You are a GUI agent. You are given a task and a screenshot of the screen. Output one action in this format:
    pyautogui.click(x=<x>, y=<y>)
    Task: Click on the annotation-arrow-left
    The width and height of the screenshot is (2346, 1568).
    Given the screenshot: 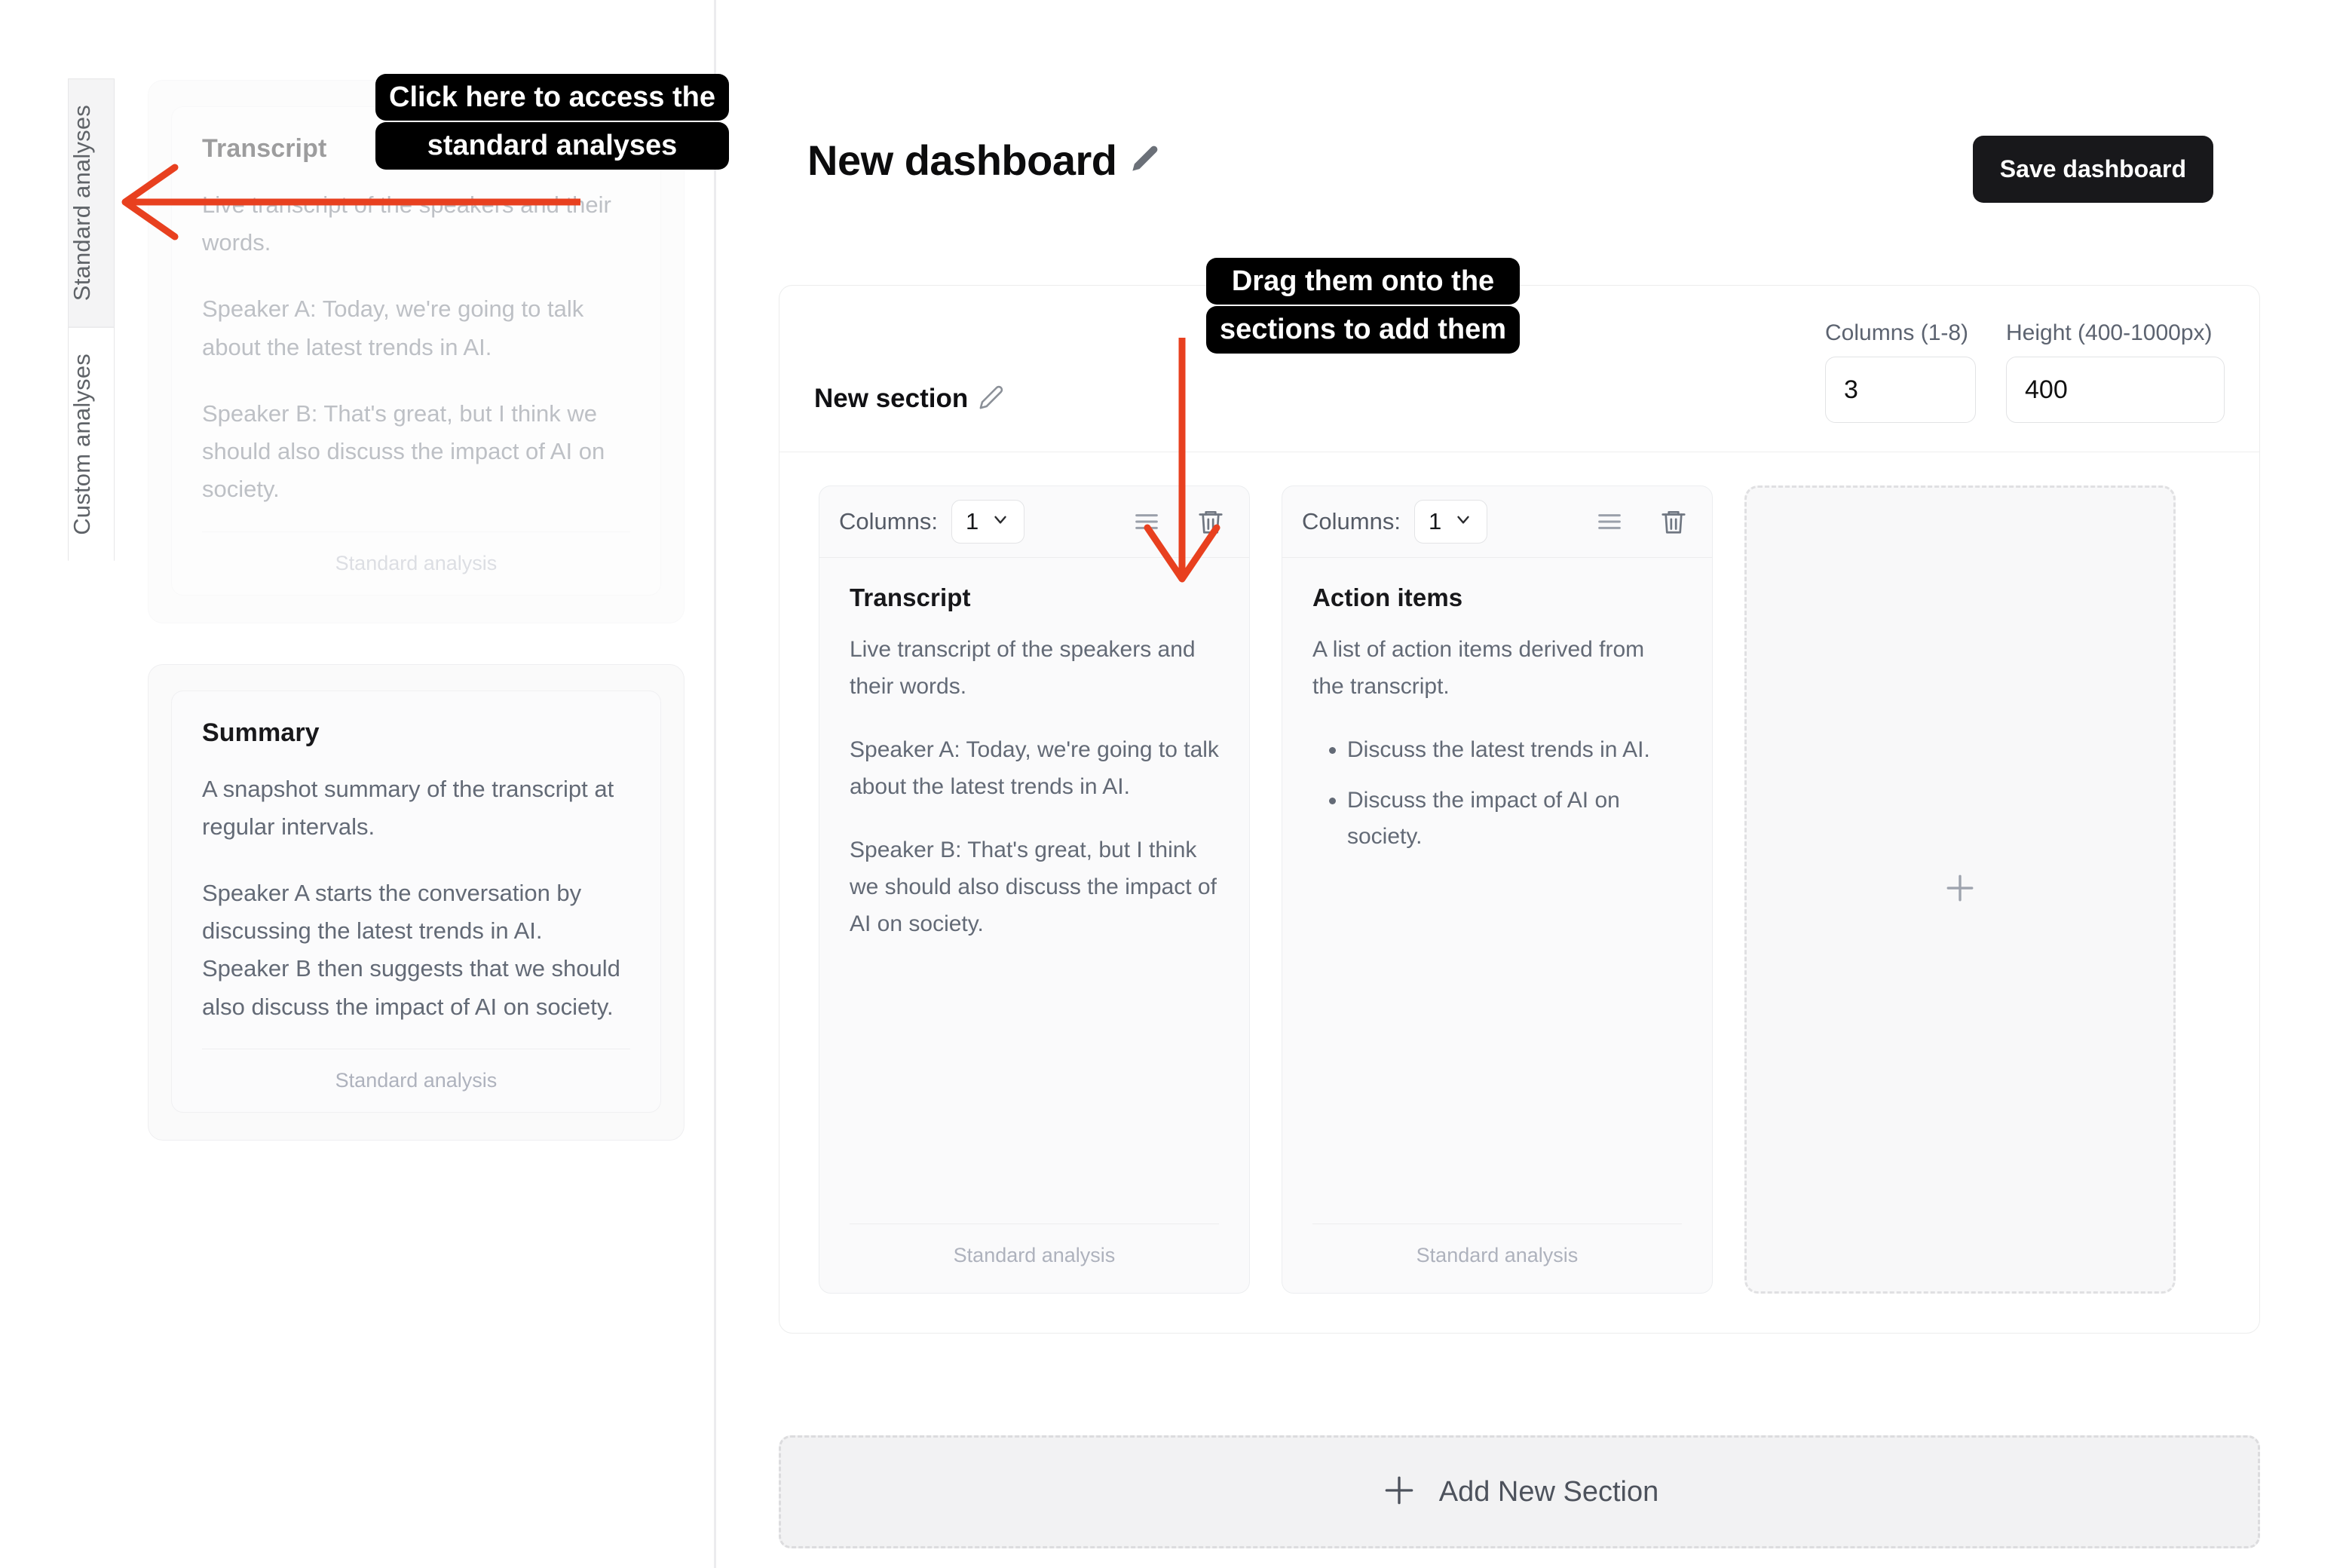 What is the action you would take?
    pyautogui.click(x=670, y=373)
    